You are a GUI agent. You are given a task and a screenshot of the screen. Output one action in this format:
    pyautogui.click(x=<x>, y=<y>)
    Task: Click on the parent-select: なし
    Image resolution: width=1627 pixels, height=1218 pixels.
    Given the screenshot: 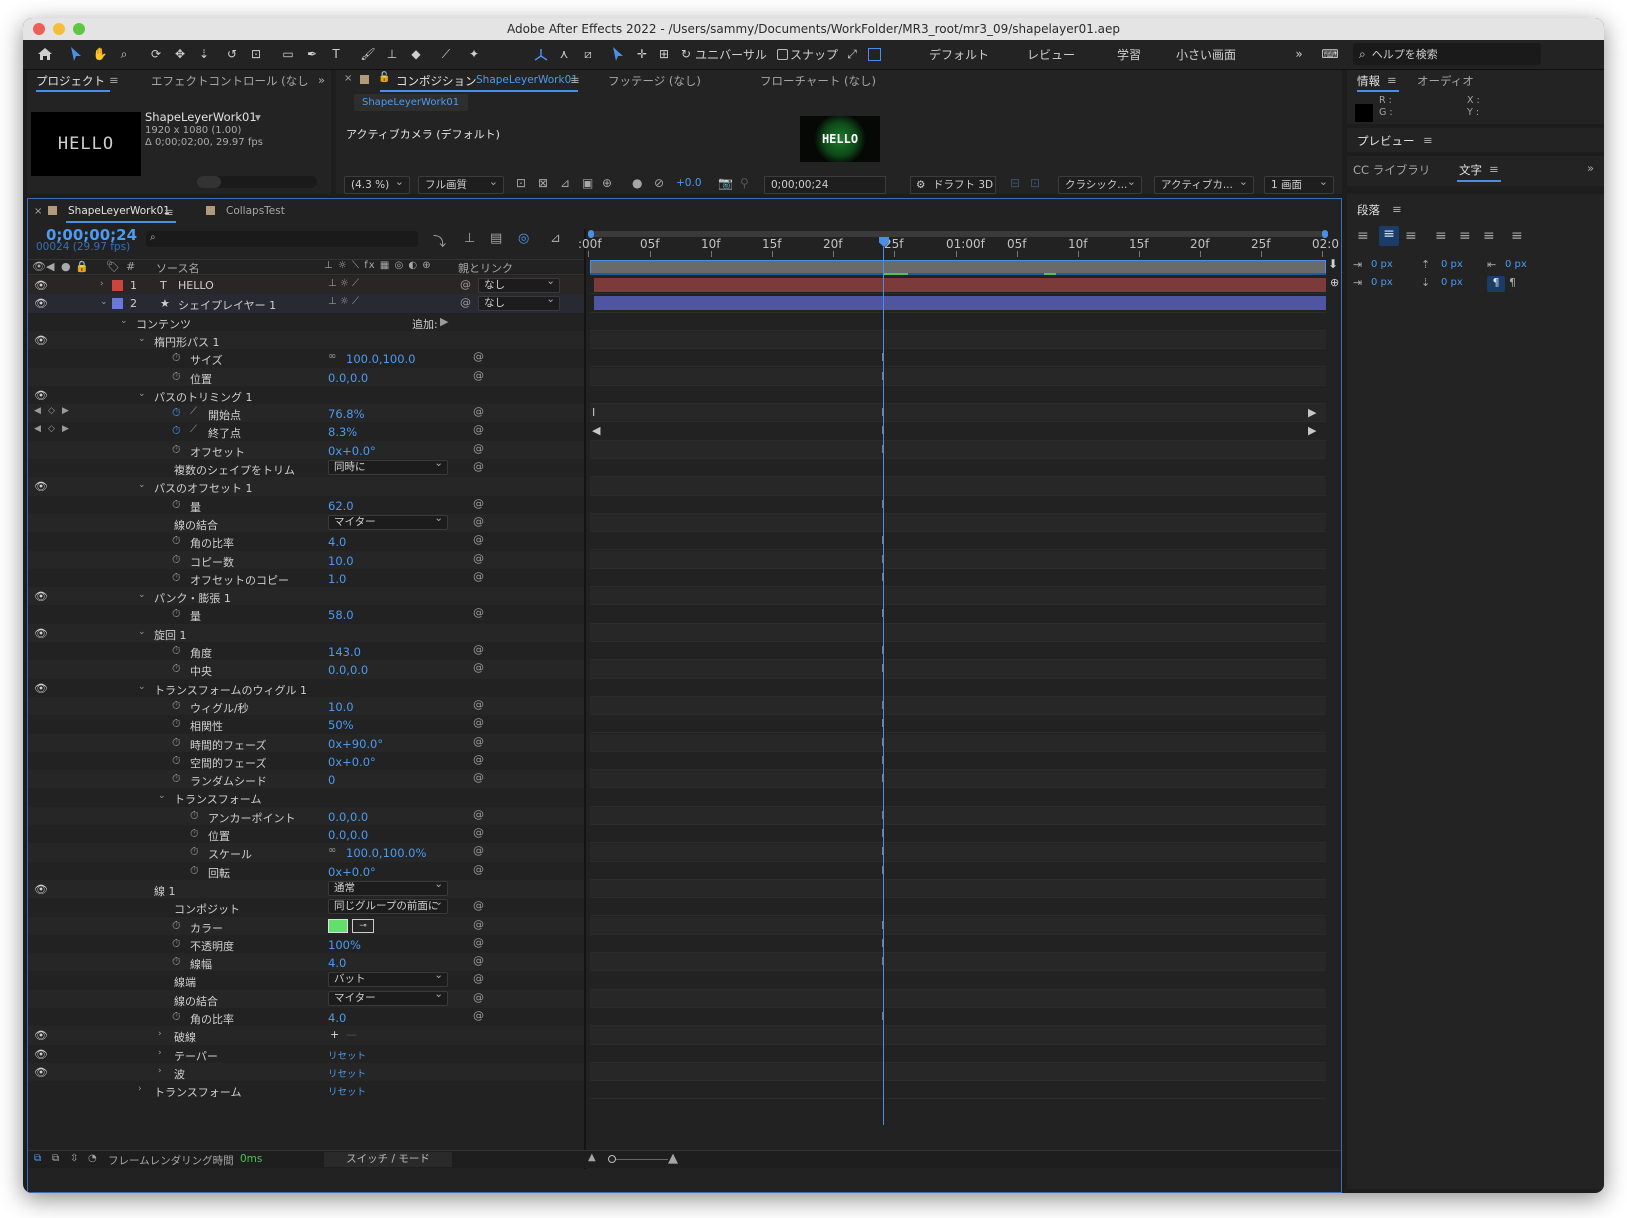 What is the action you would take?
    pyautogui.click(x=519, y=304)
    